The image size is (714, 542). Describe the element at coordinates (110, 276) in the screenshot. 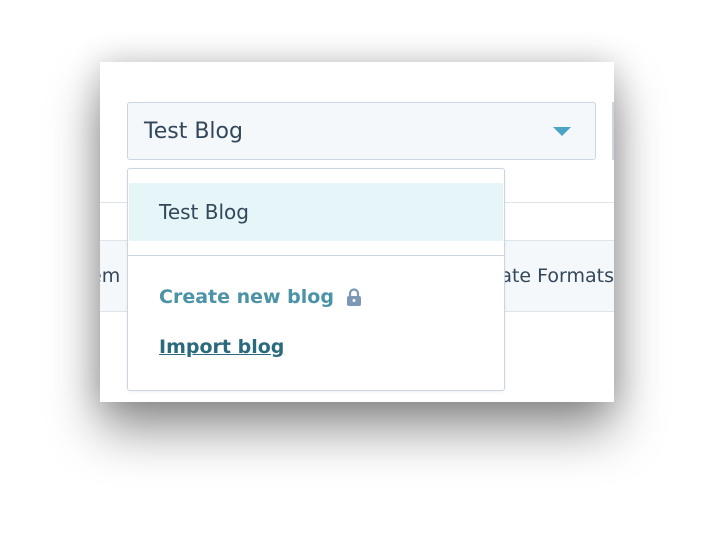

I see `tab-templates: em` at that location.